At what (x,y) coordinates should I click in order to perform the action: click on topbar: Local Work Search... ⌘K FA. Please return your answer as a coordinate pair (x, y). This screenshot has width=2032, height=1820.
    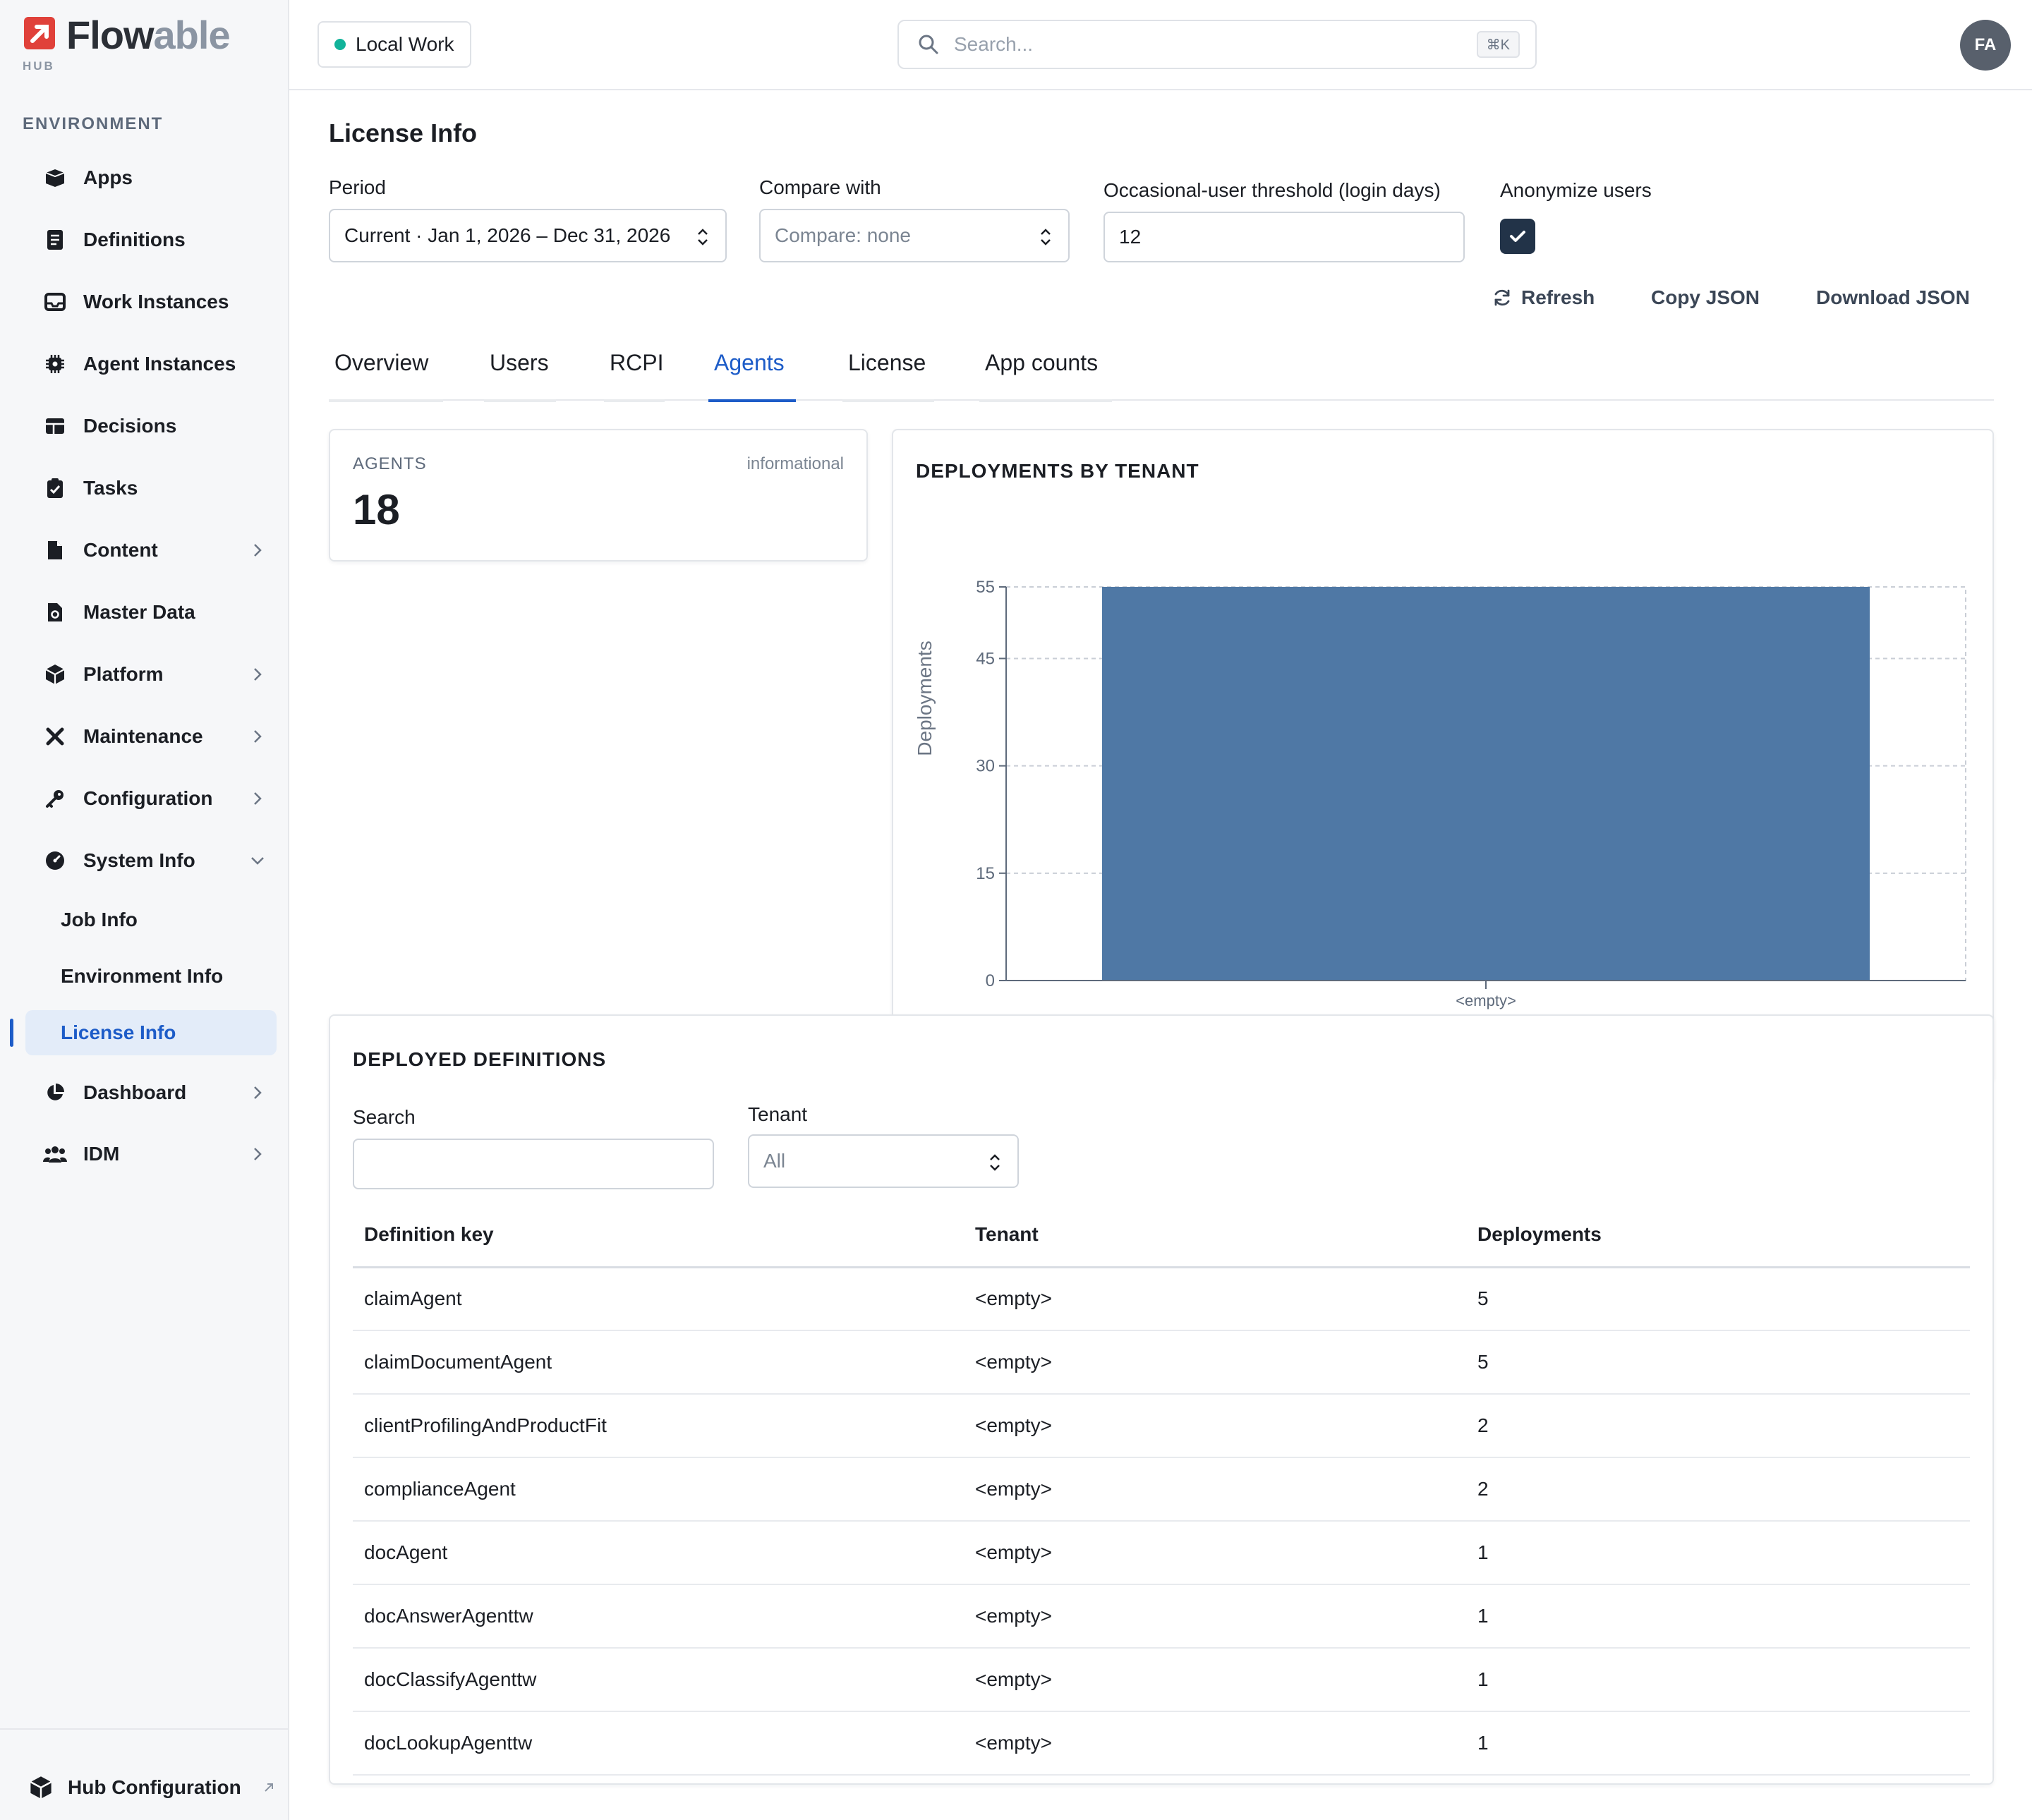
    Looking at the image, I should click on (1160, 45).